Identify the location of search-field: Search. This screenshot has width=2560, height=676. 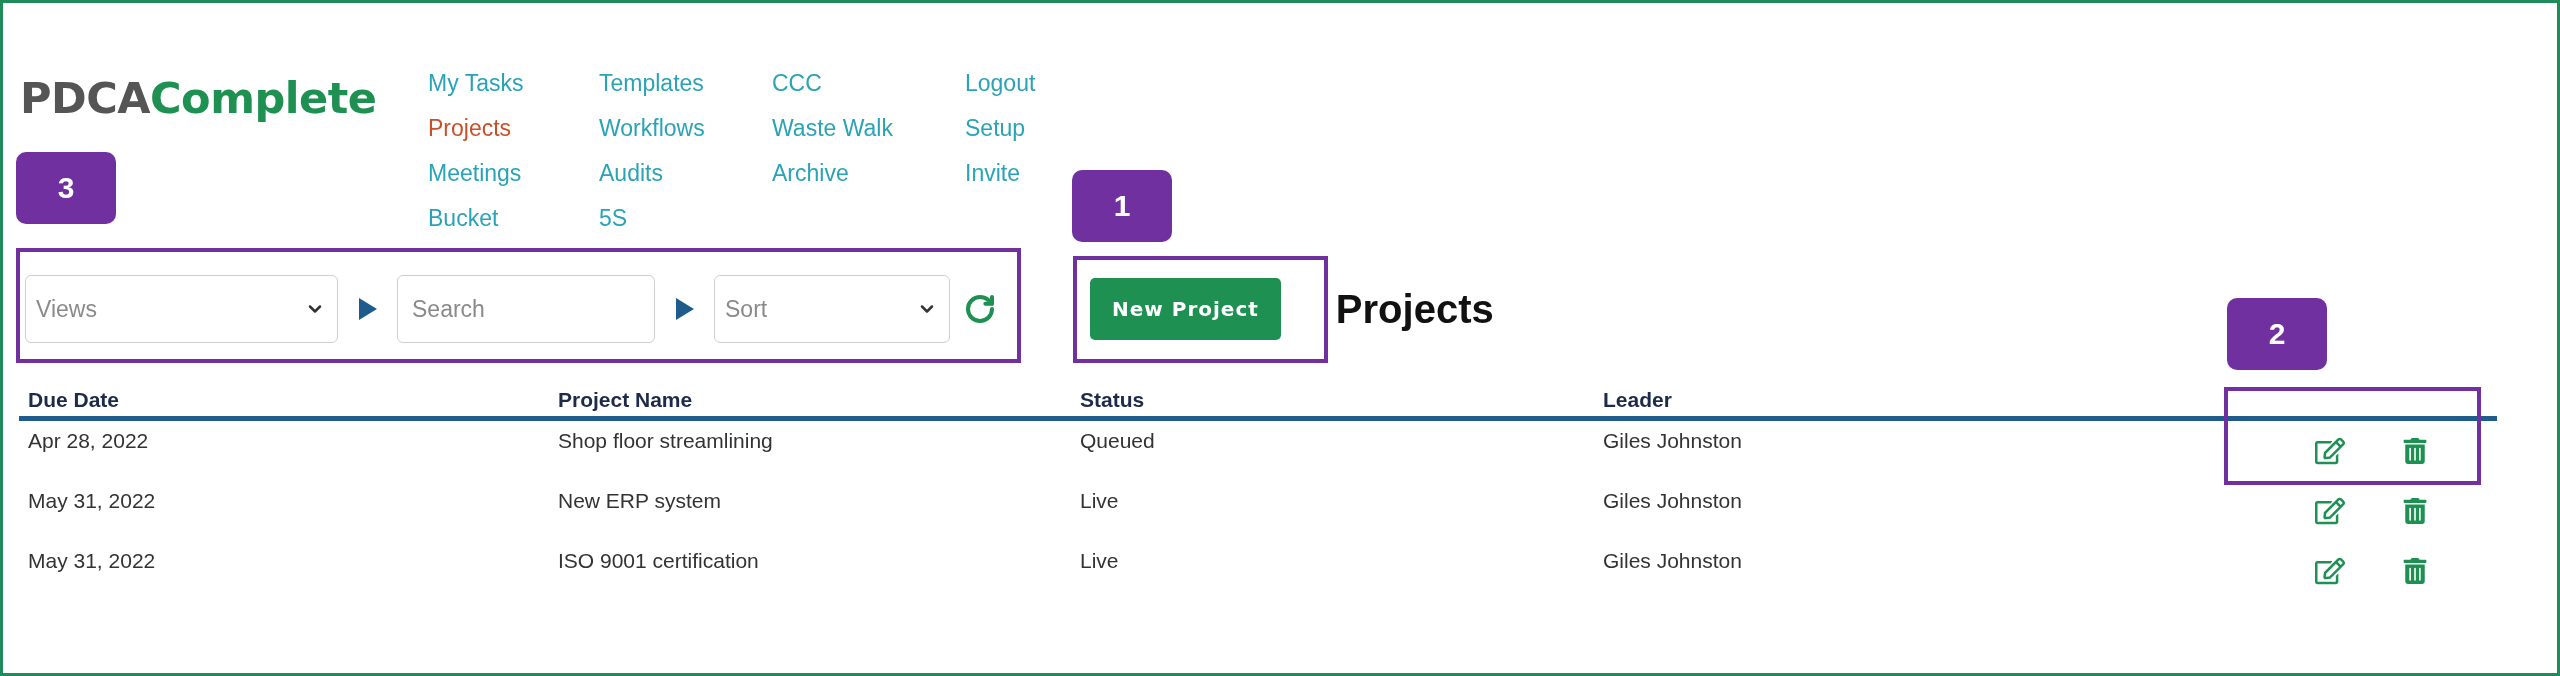
(526, 309).